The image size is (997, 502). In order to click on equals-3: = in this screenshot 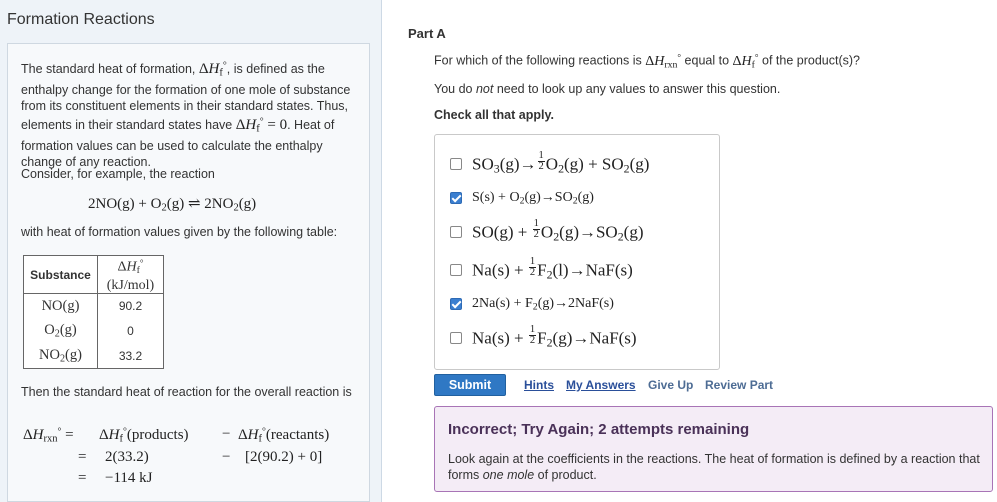, I will do `click(82, 478)`.